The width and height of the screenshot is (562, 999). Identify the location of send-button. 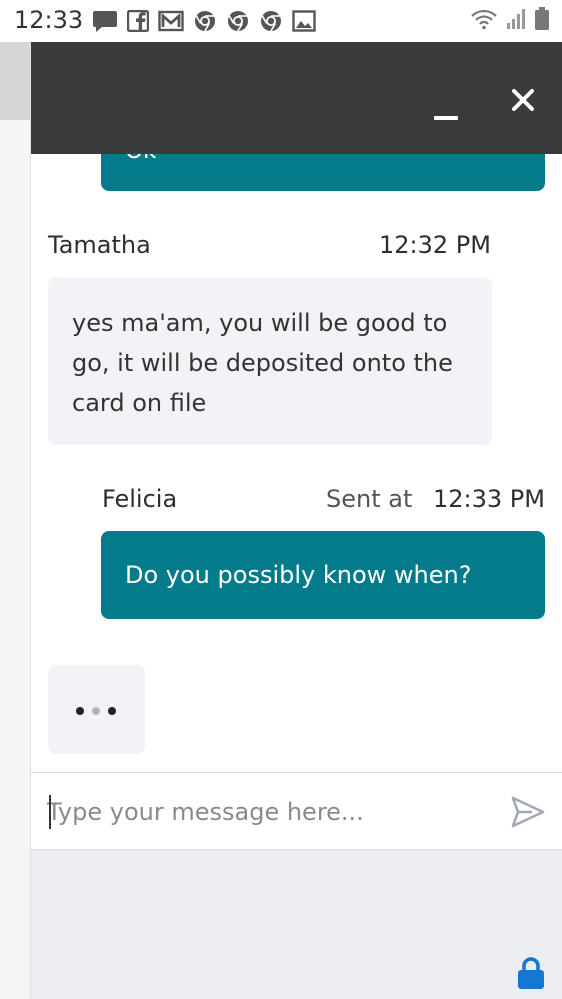
(528, 812).